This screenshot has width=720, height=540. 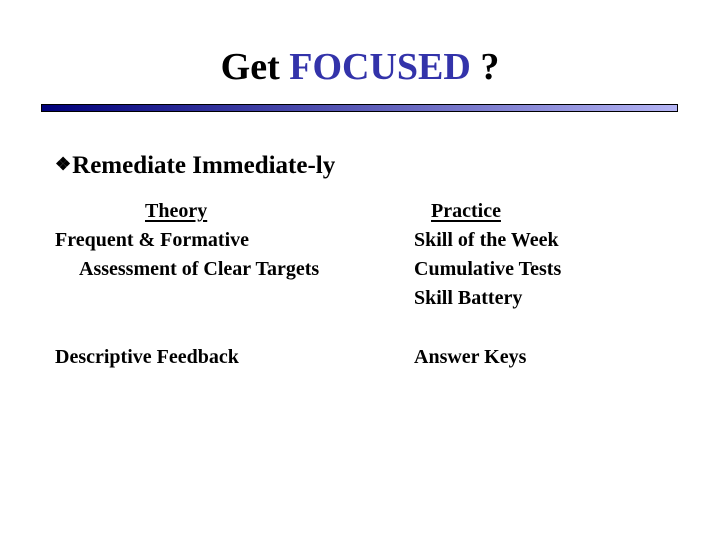 I want to click on theory-line: Frequent & Formative, so click(x=152, y=240).